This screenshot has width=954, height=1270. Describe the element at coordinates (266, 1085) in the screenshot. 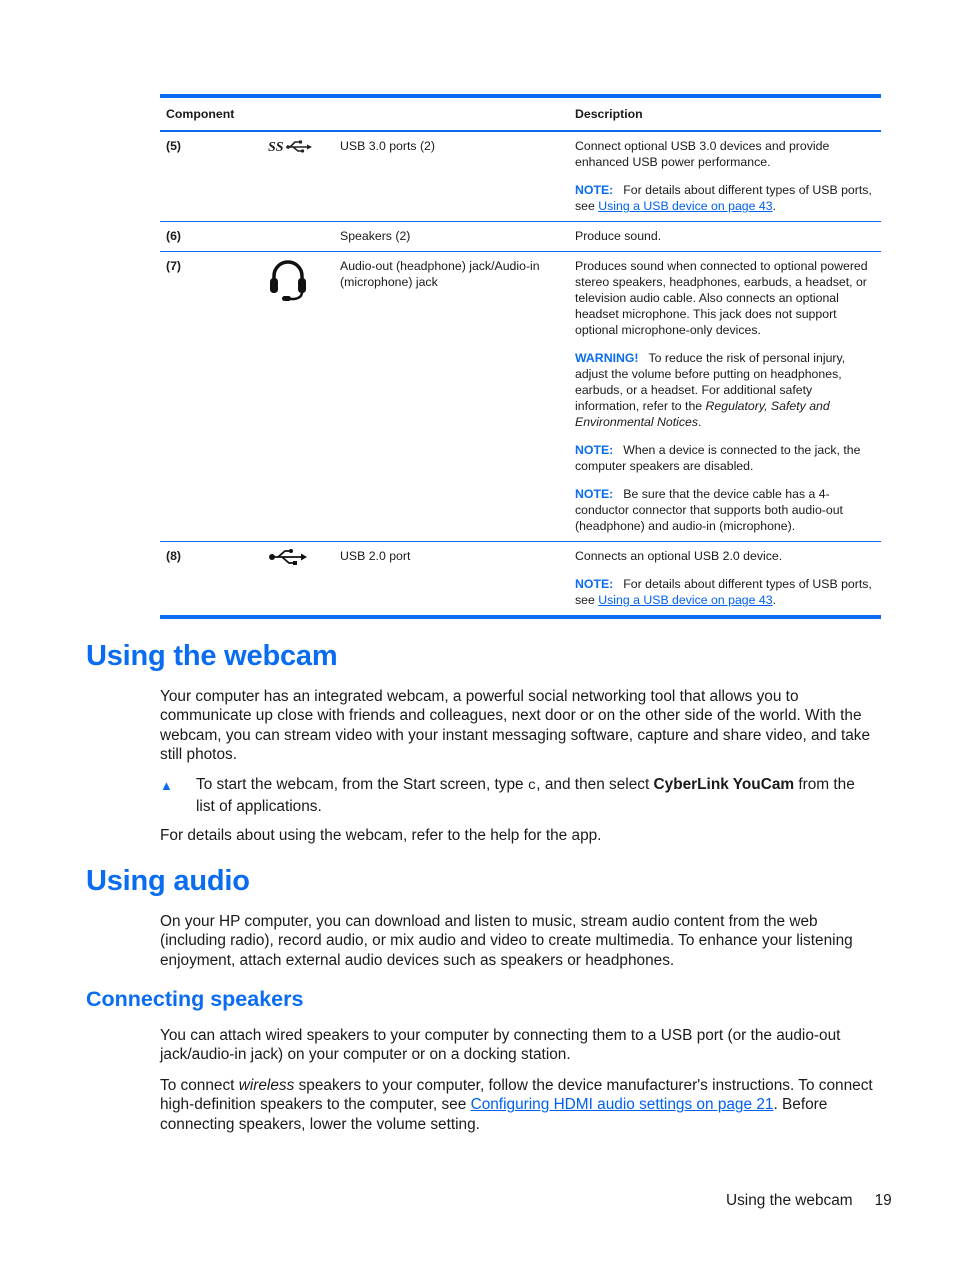

I see `wireless-emphasis: wireless` at that location.